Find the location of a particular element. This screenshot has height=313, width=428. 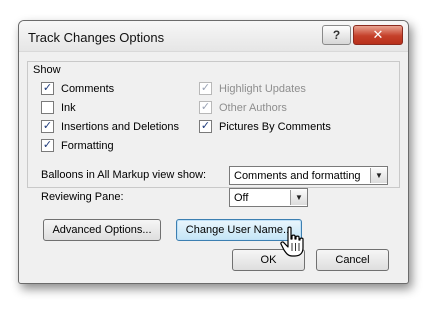

checkbox-other-authors-box: ✓ is located at coordinates (205, 107).